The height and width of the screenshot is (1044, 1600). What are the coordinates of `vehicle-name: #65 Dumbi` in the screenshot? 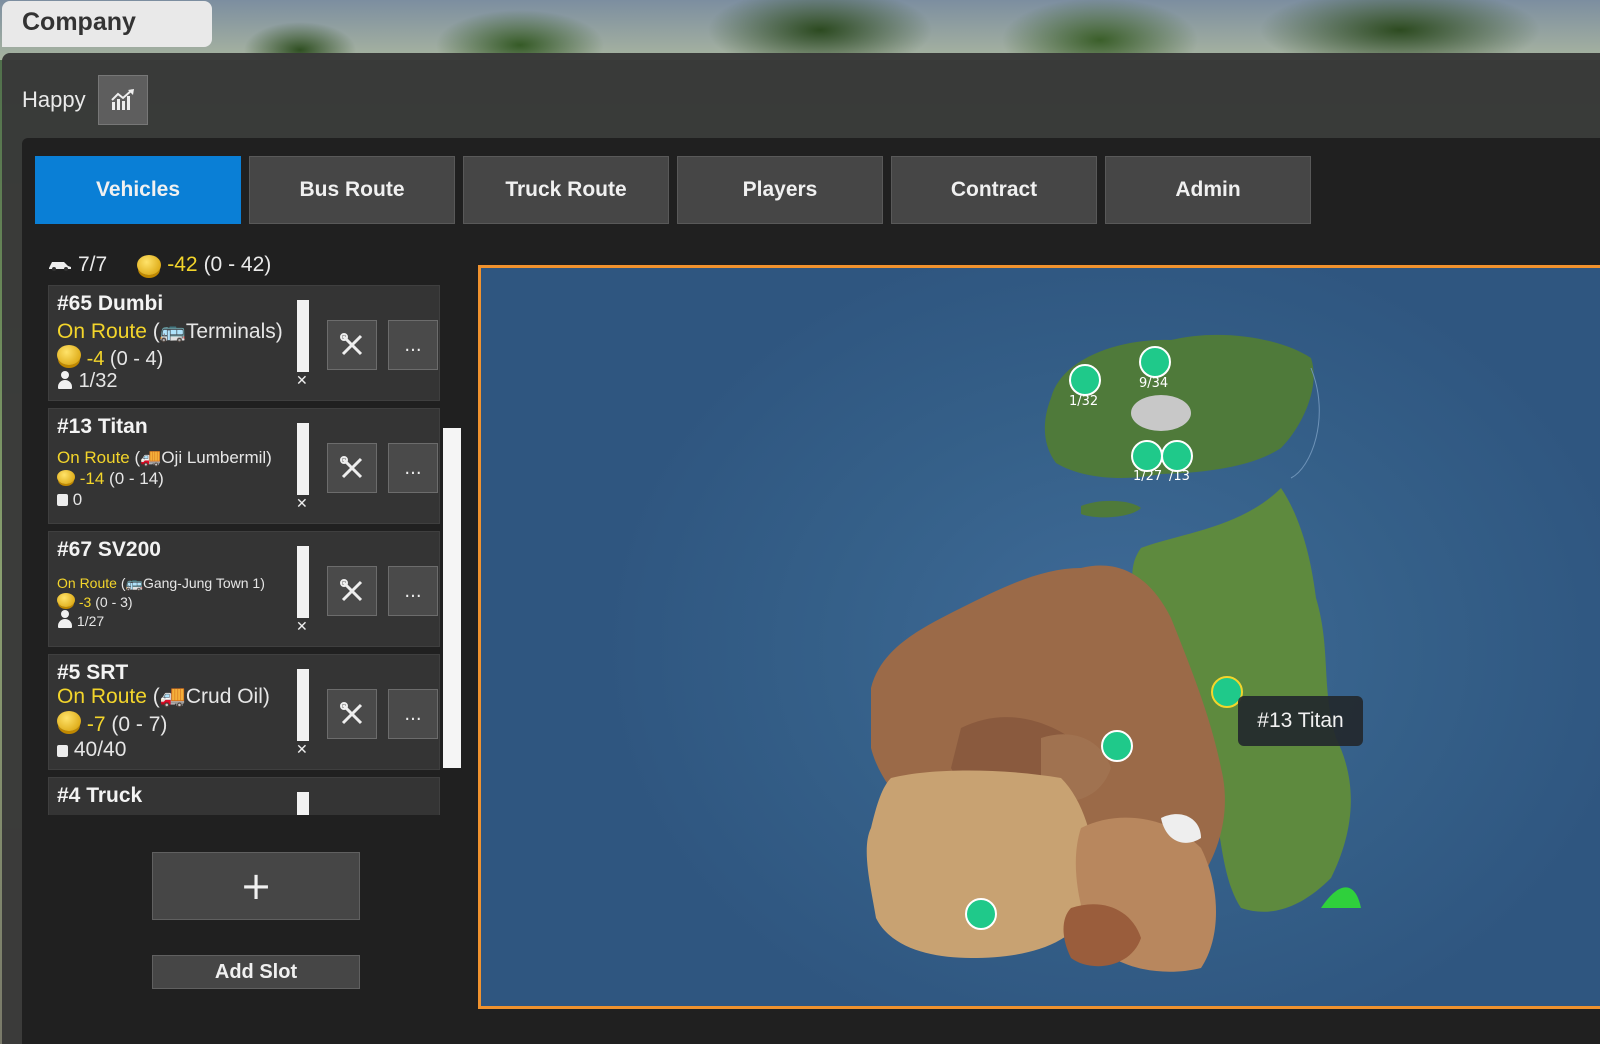 It's located at (110, 303).